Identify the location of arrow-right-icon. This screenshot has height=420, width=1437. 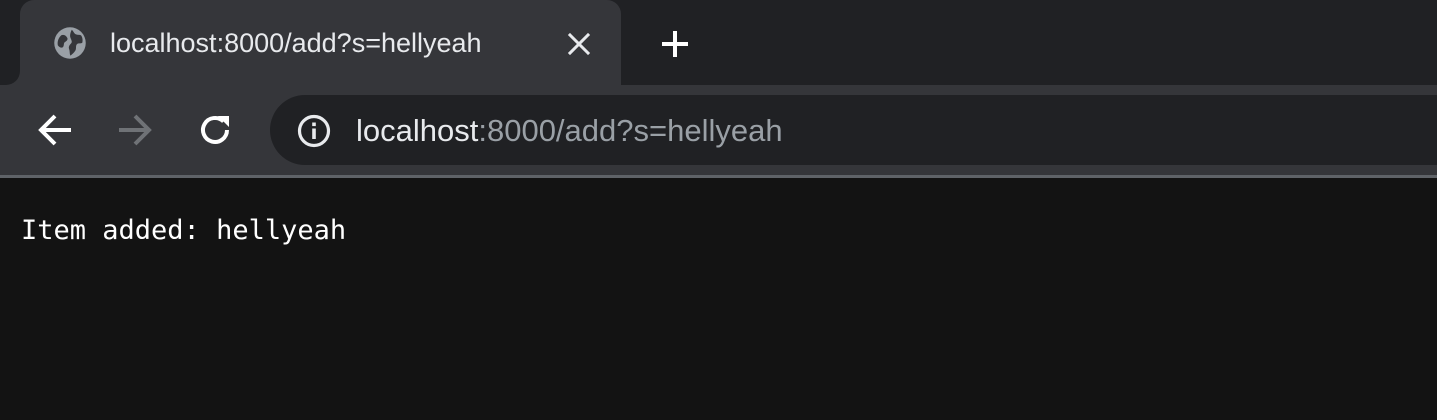
(135, 130).